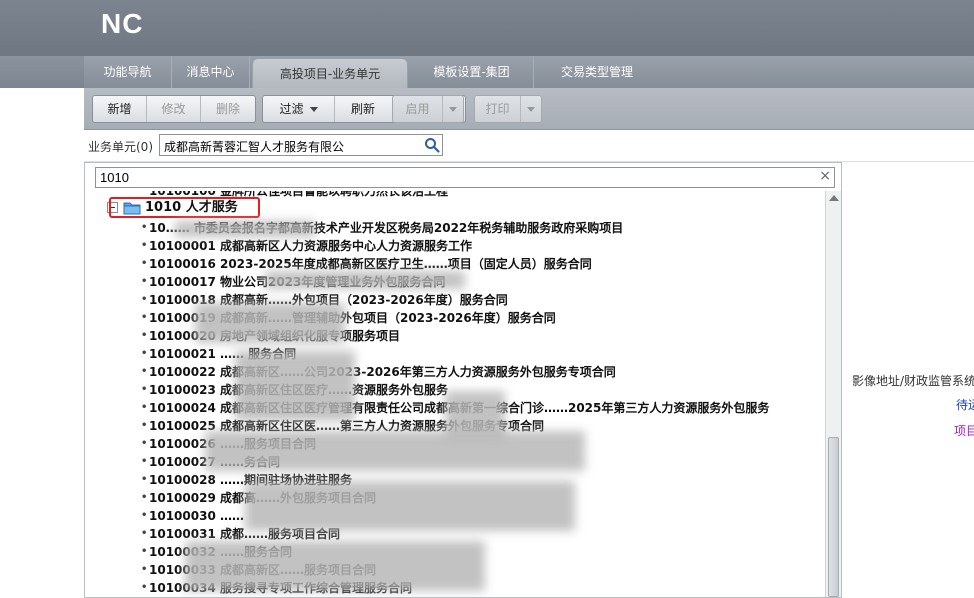  What do you see at coordinates (432, 145) in the screenshot?
I see `search-icon` at bounding box center [432, 145].